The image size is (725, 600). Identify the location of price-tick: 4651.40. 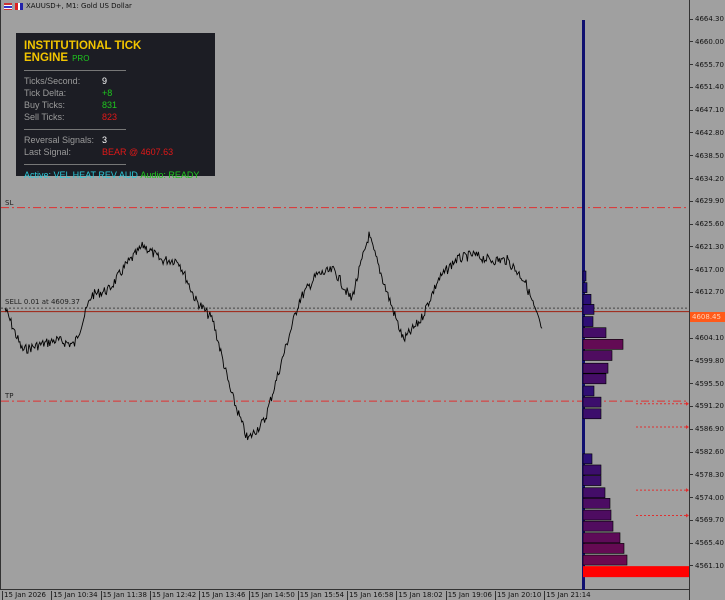
(707, 87).